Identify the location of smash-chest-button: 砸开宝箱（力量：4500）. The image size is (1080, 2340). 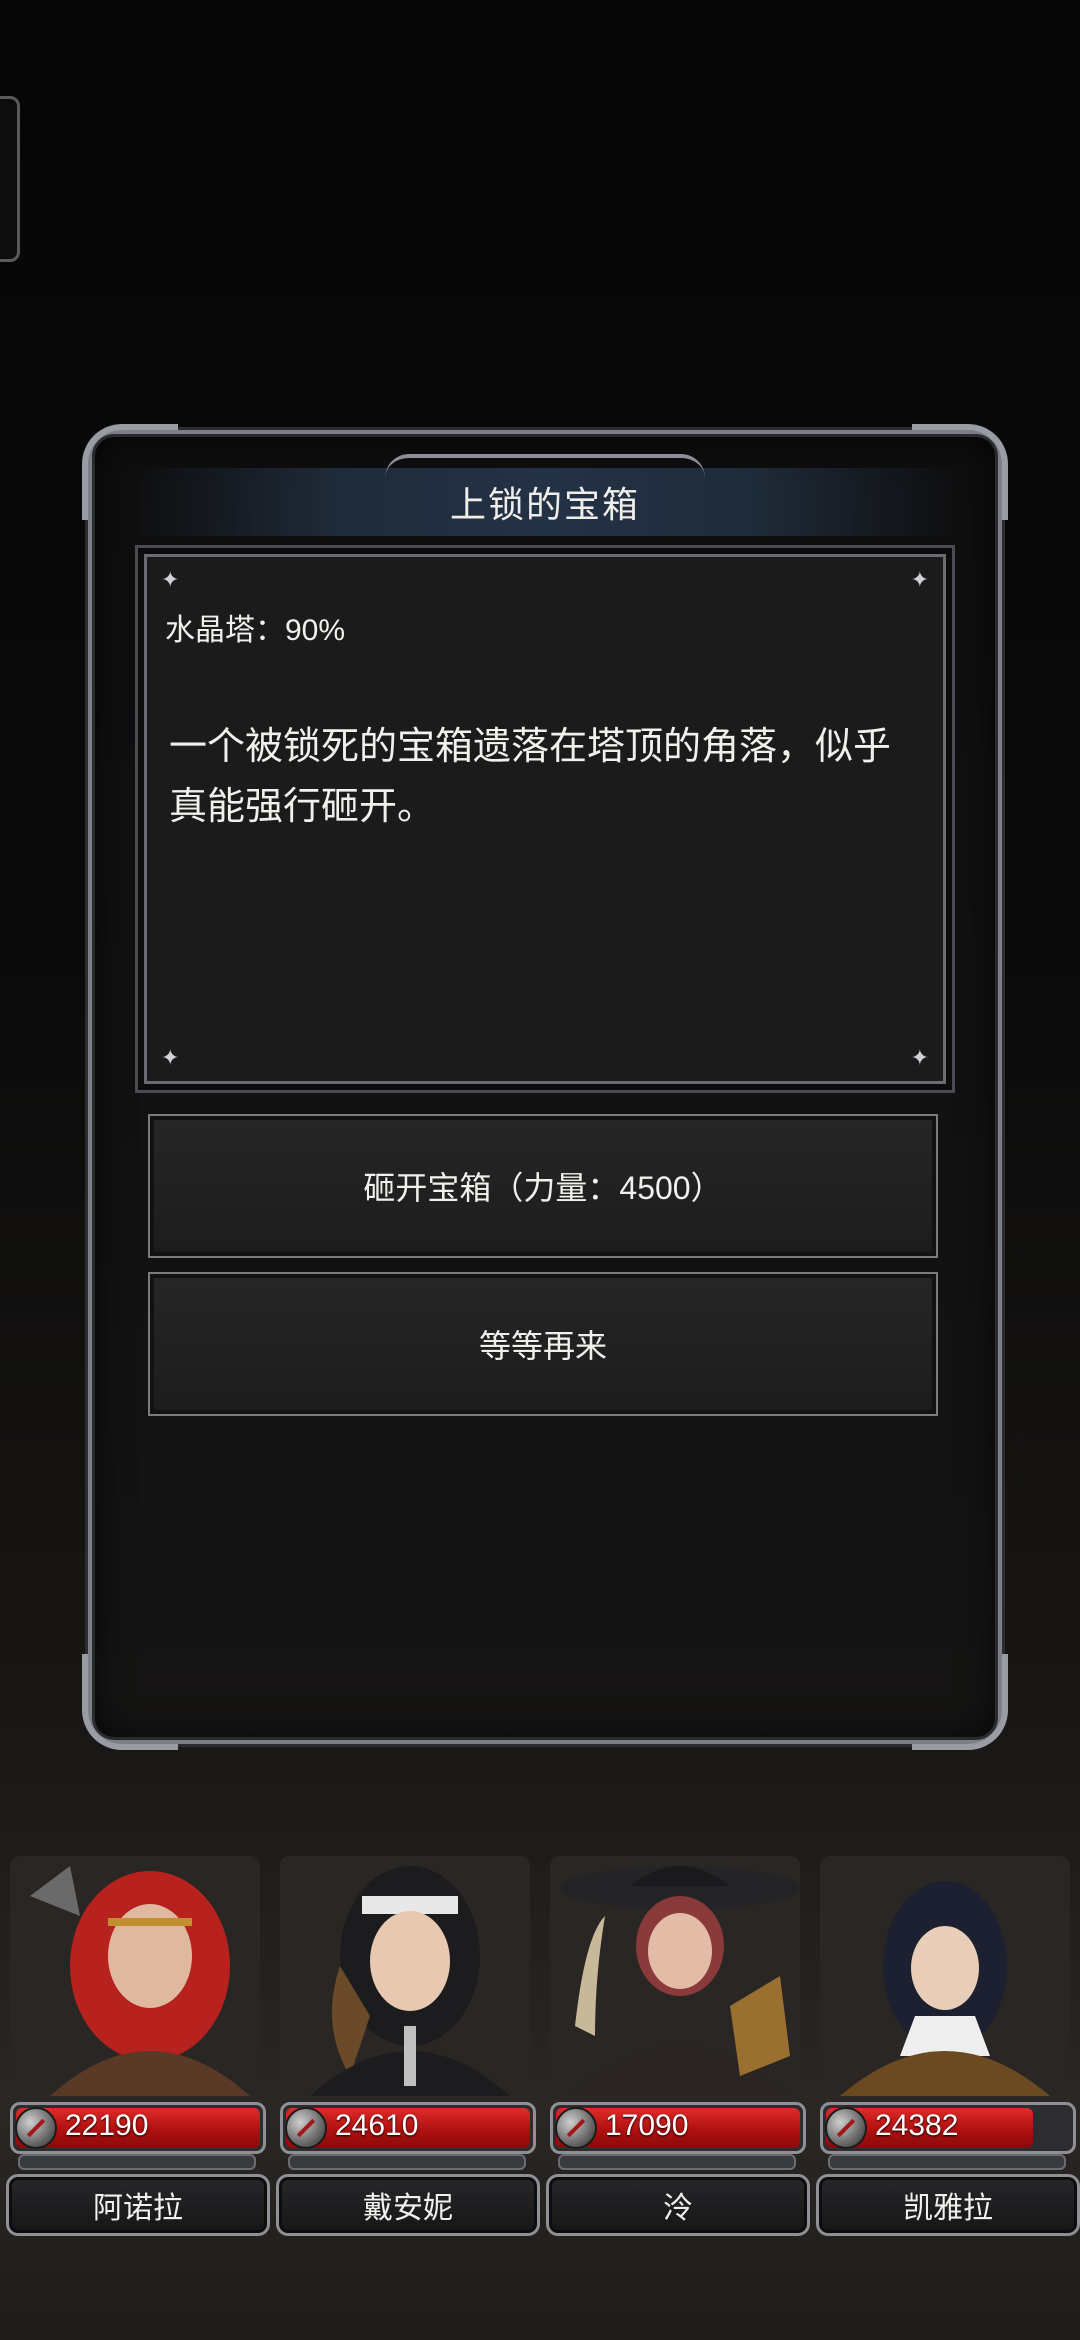
(543, 1186).